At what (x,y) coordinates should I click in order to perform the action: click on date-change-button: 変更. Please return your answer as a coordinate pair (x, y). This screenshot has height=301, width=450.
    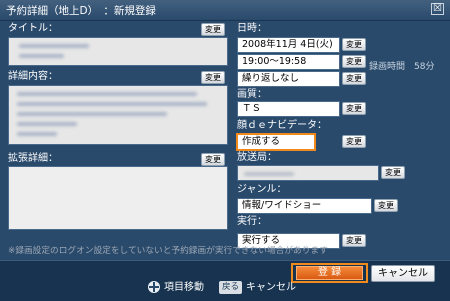
    Looking at the image, I should click on (354, 44).